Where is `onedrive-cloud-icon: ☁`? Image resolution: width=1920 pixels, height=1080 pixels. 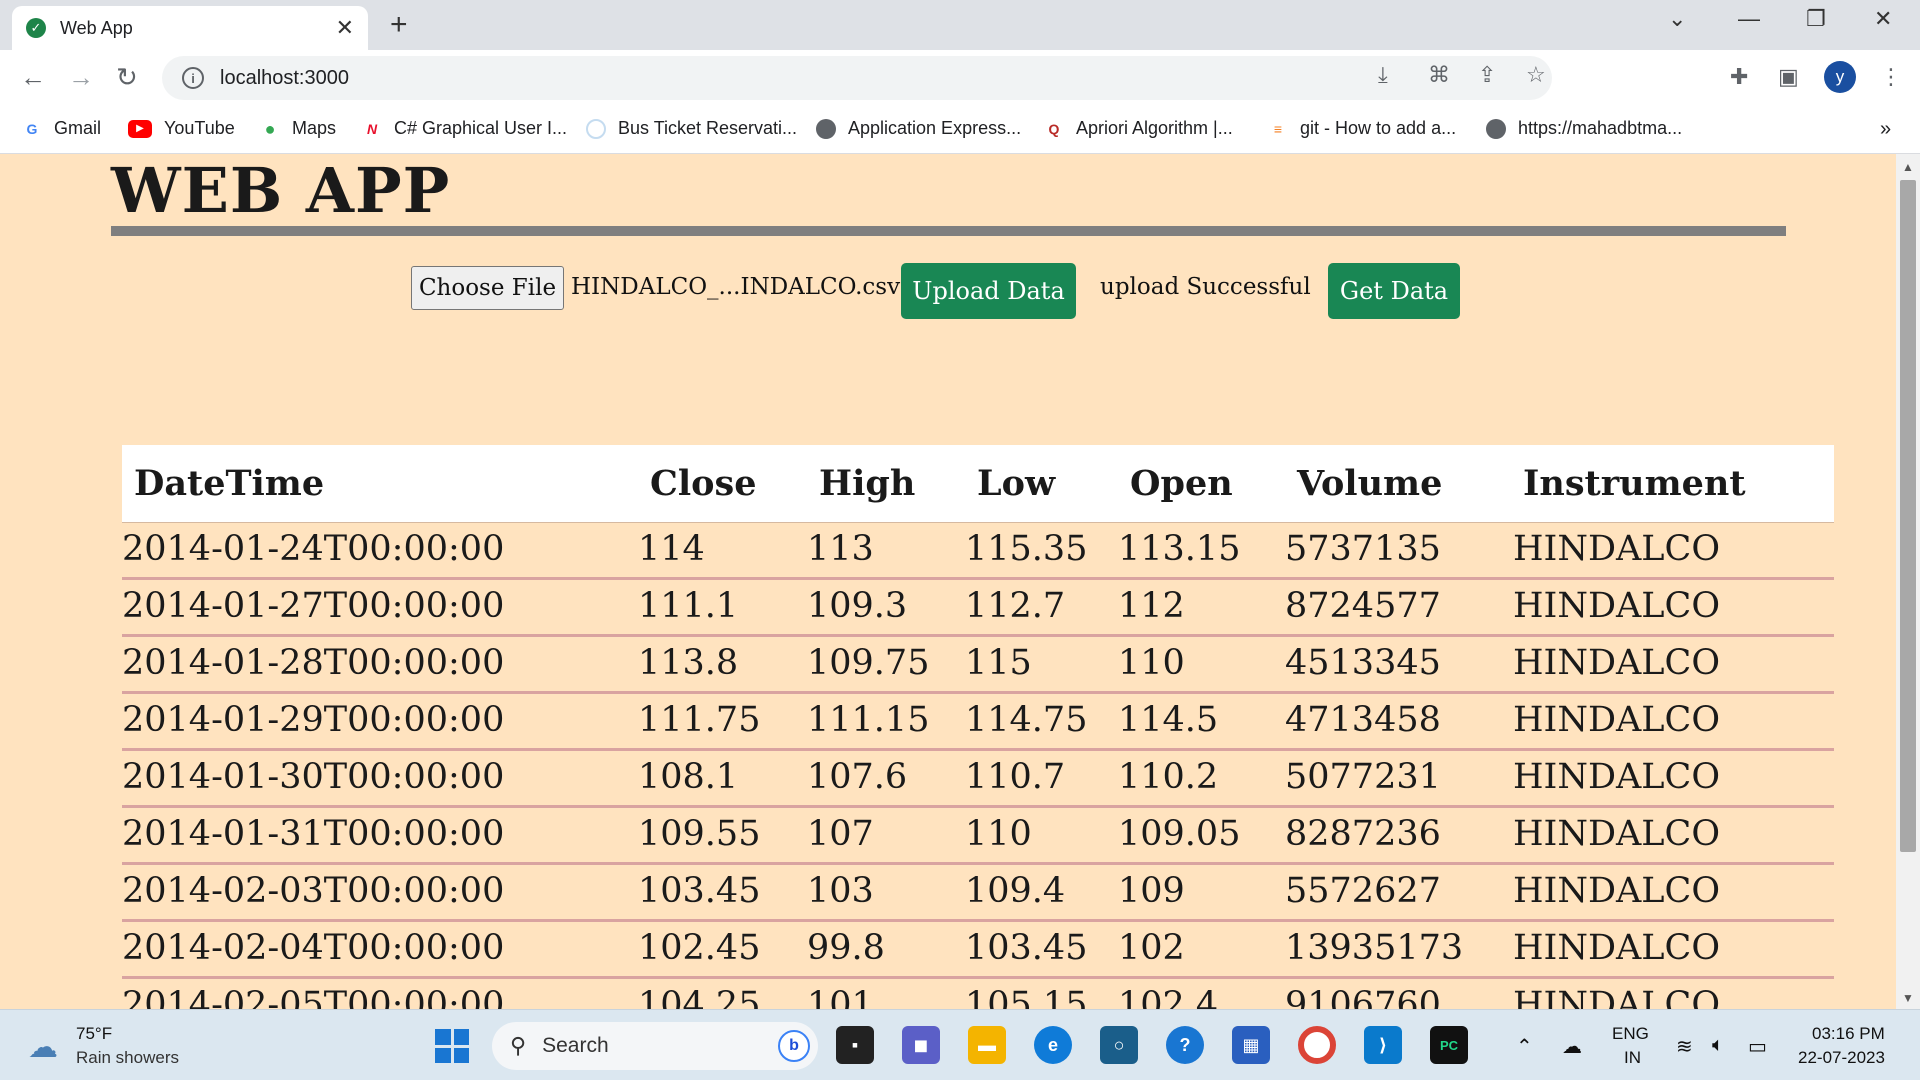 onedrive-cloud-icon: ☁ is located at coordinates (1572, 1046).